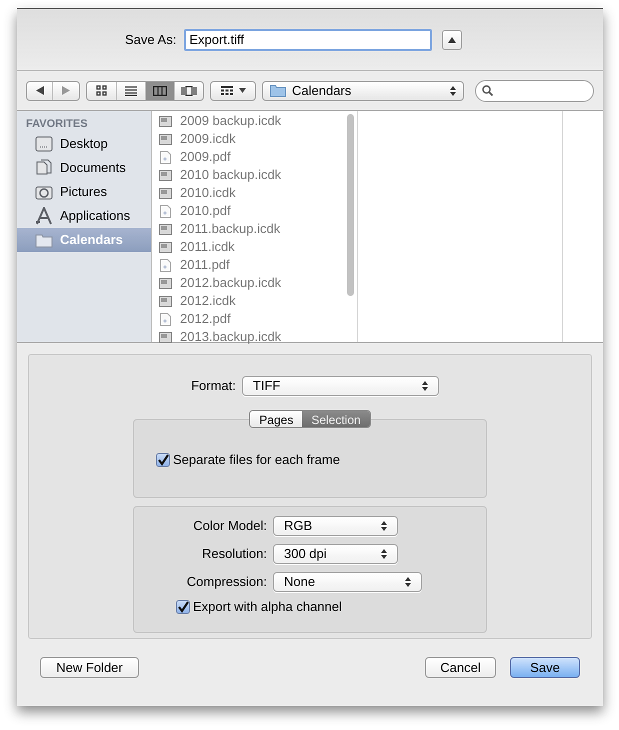 The height and width of the screenshot is (730, 619). I want to click on file-item: 2010 backup.icdk, so click(248, 175).